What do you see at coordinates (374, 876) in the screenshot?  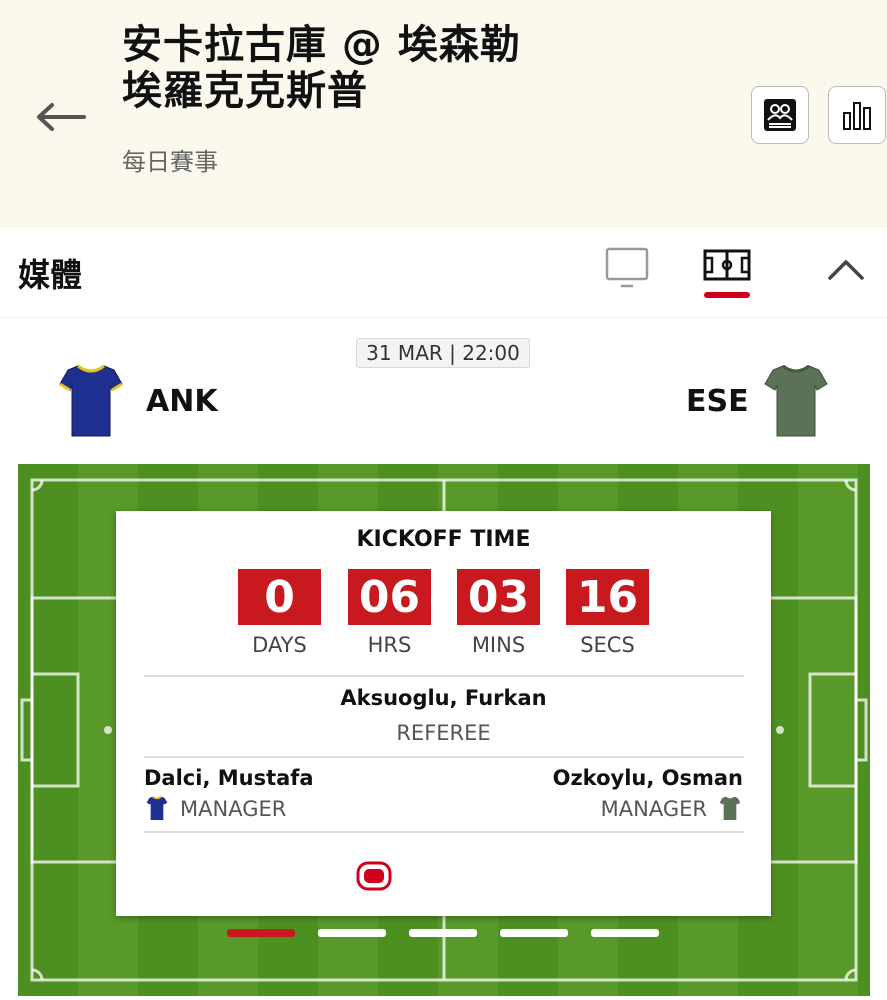 I see `live-stream-icon` at bounding box center [374, 876].